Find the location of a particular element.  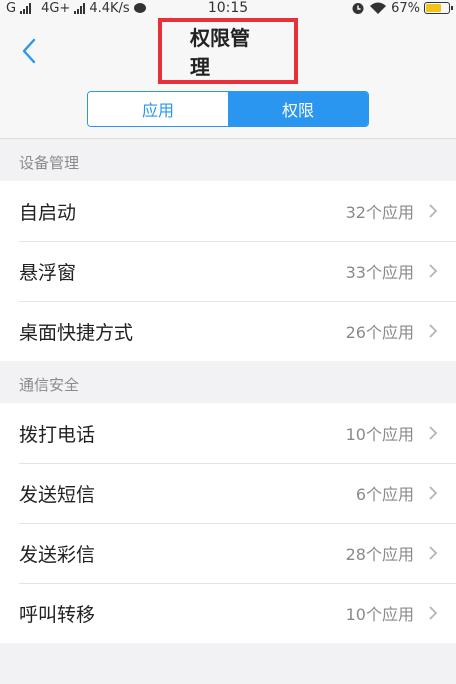

page-title: 权限管理 is located at coordinates (220, 52).